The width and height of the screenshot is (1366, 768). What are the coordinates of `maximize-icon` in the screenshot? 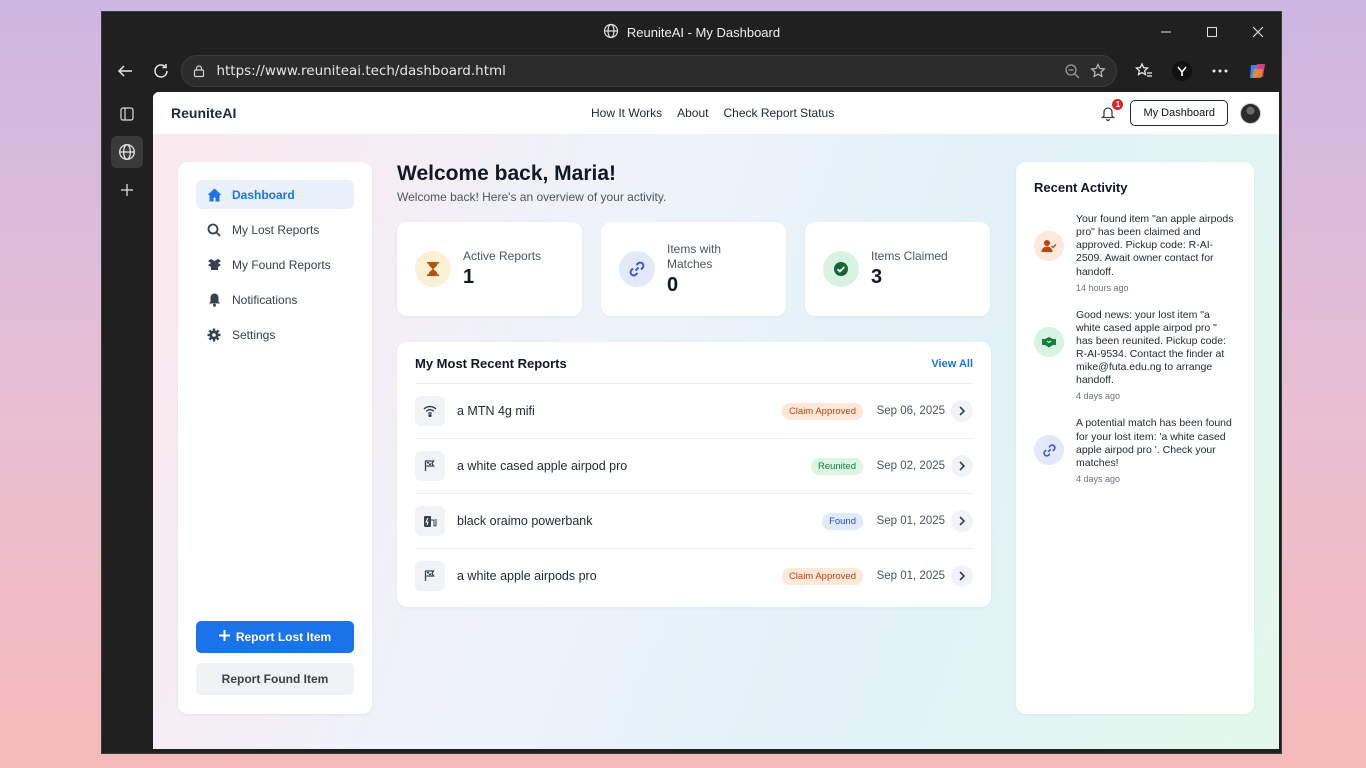 It's located at (1212, 32).